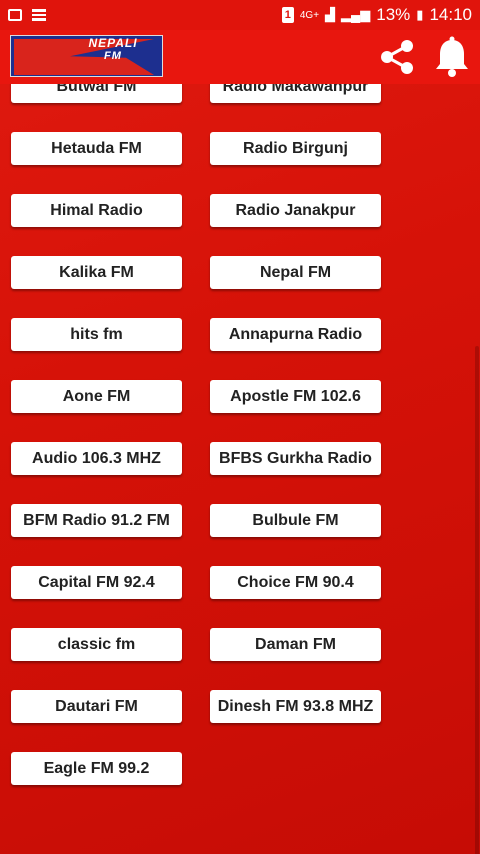 This screenshot has height=854, width=480. What do you see at coordinates (96, 520) in the screenshot?
I see `station-button: BFM Radio 91.2 FM` at bounding box center [96, 520].